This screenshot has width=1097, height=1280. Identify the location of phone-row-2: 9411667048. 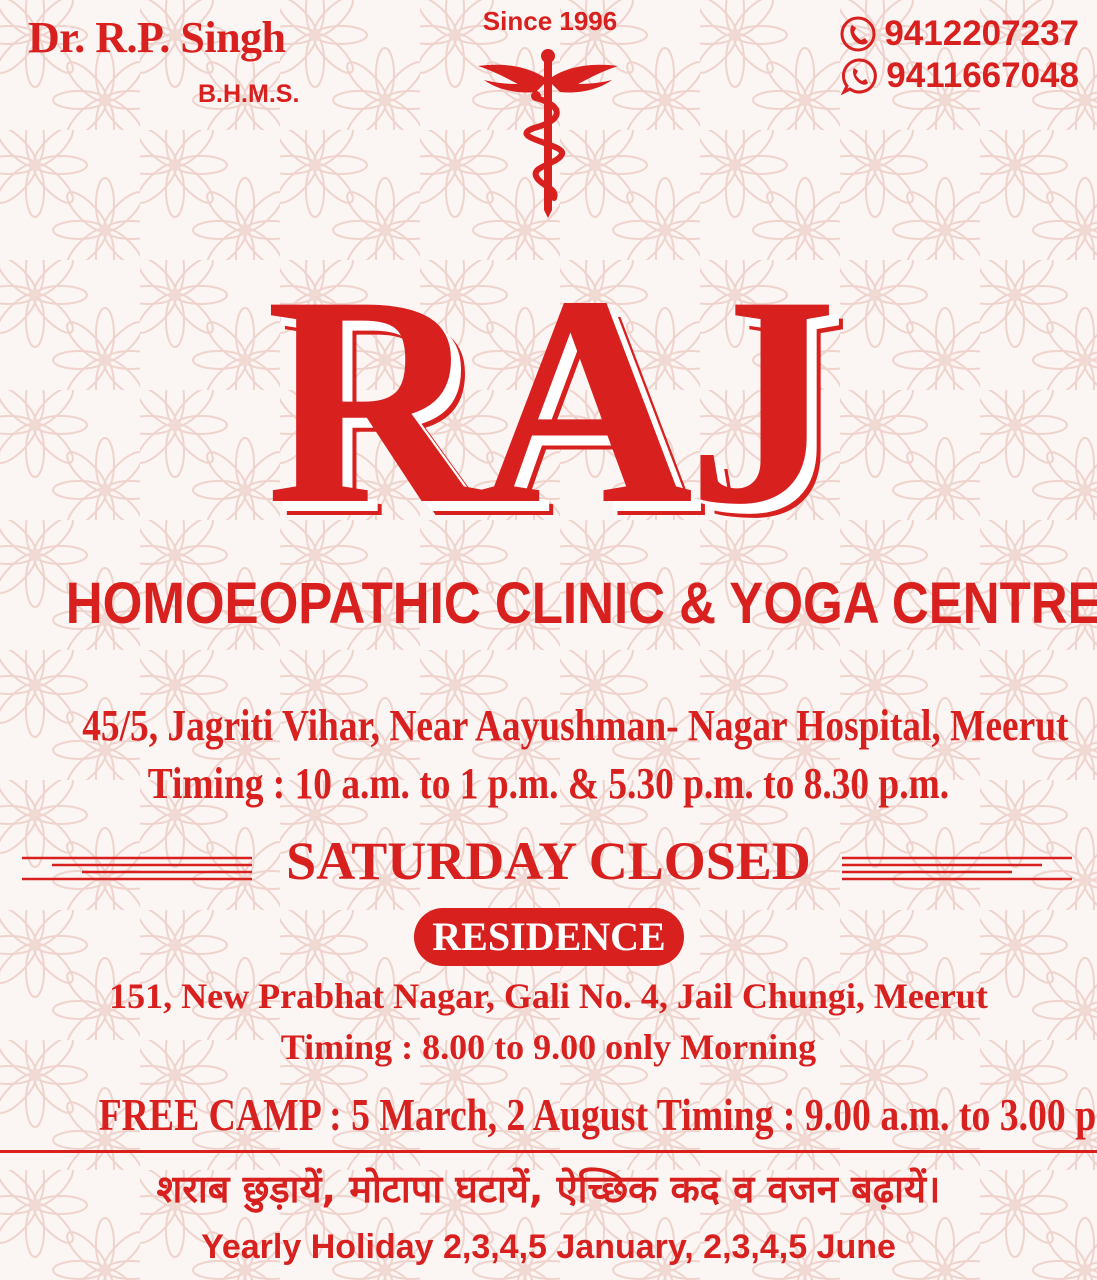
(959, 76).